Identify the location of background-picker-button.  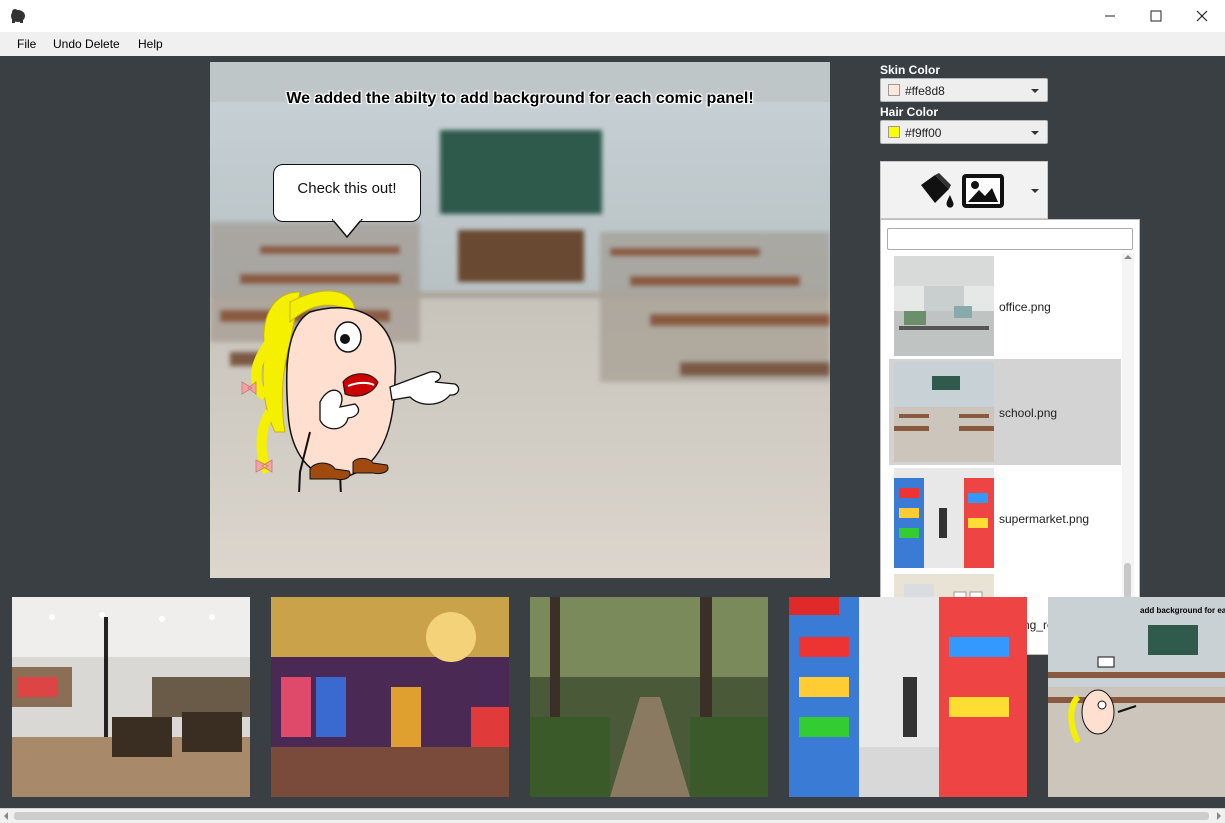
(964, 190).